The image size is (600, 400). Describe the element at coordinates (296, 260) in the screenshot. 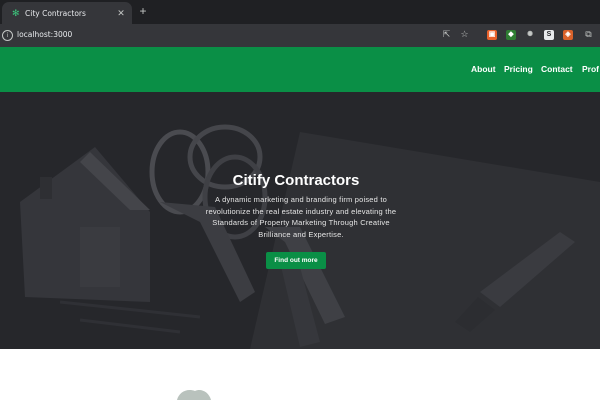

I see `find-out-more-button: Find out more` at that location.